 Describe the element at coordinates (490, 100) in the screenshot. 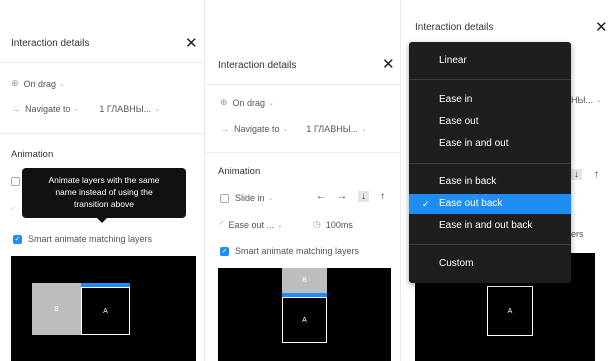

I see `menu-item-ease-in: Ease in` at that location.